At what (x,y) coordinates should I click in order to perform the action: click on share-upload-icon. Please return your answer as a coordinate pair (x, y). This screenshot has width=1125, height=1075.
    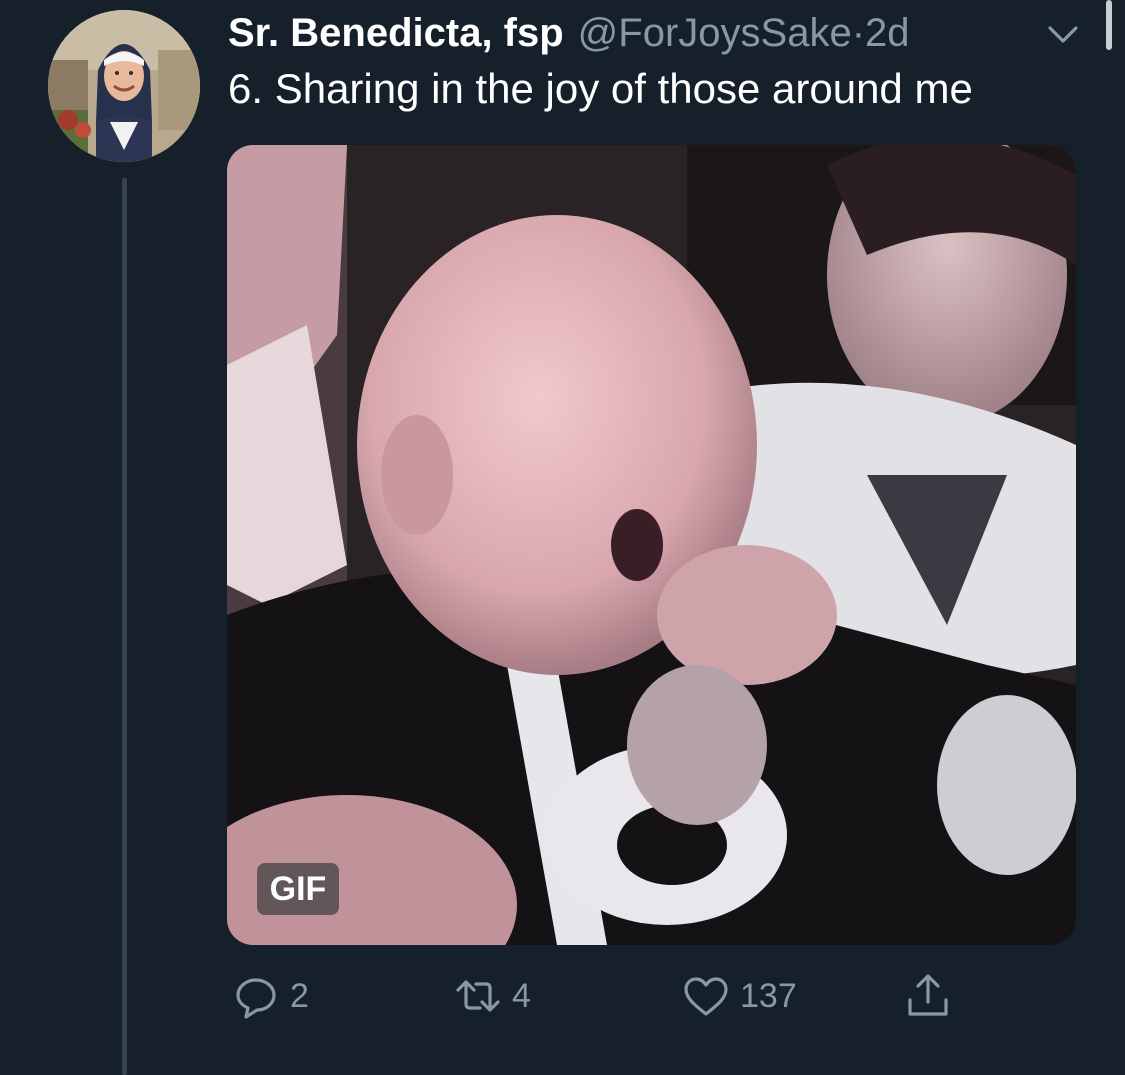
    Looking at the image, I should click on (928, 996).